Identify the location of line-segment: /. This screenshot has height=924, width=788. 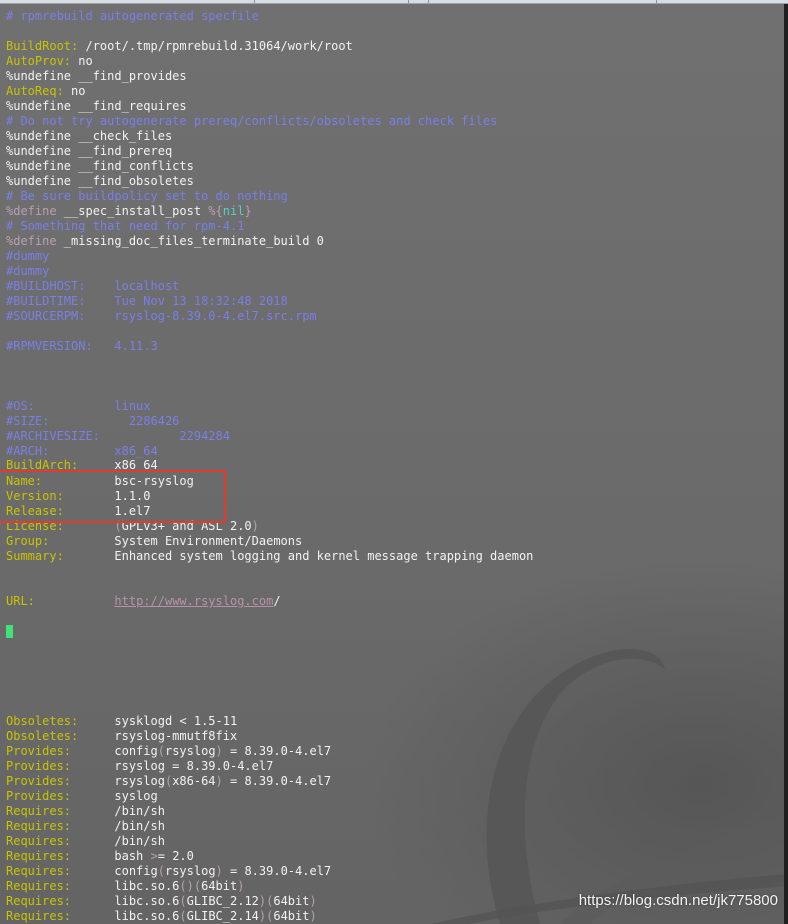
(277, 601).